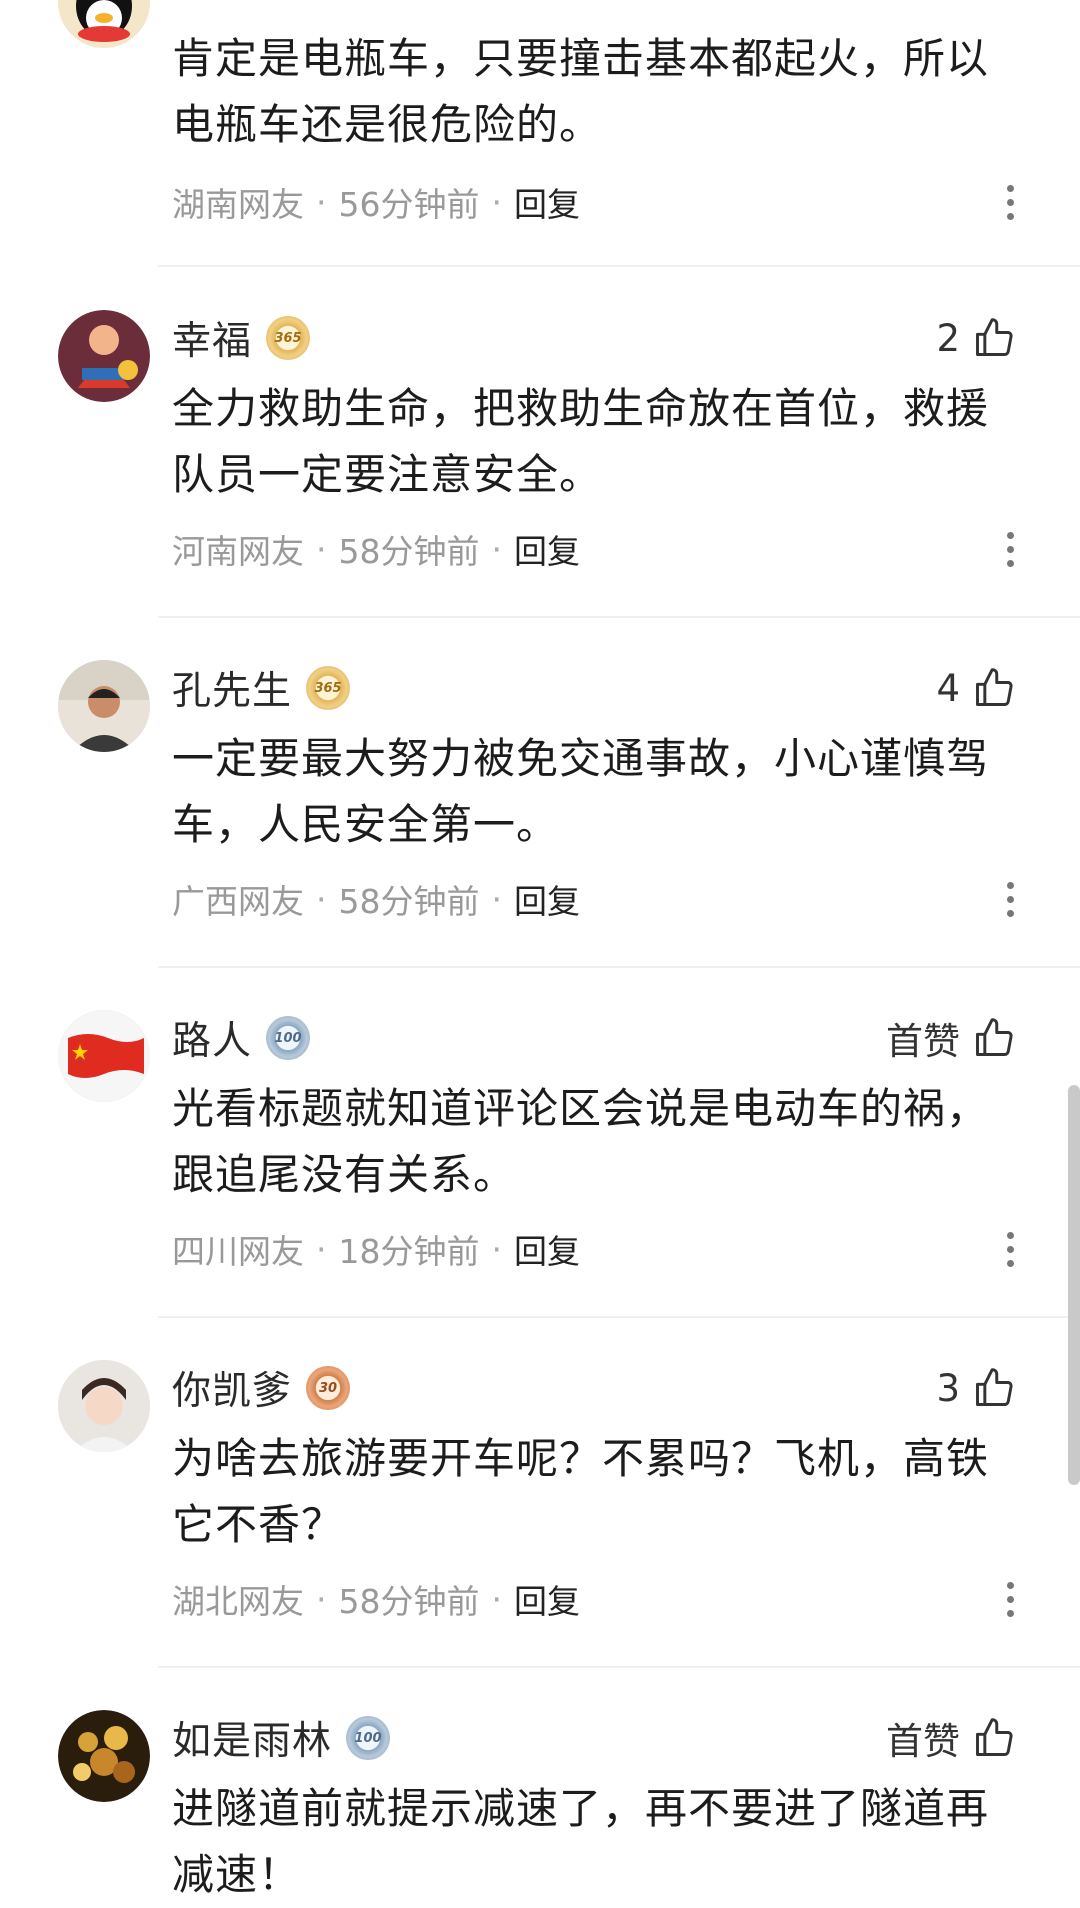  I want to click on comment-text: 全力救助生命，把救助生命放在首位，救援队员一定要注意安全。, so click(581, 441).